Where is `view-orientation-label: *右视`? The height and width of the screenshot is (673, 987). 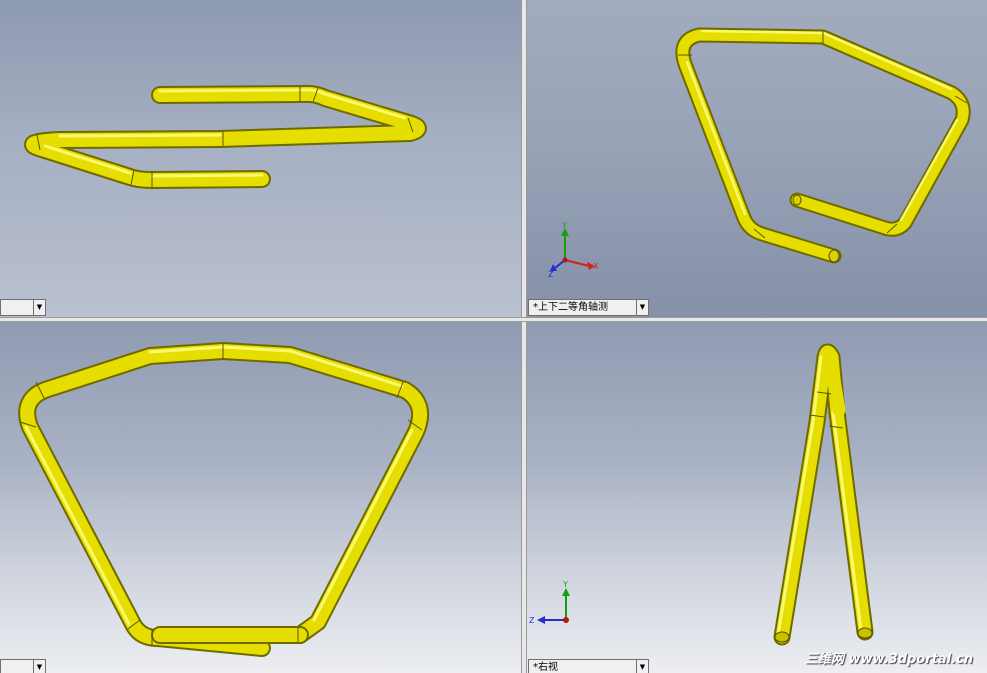
view-orientation-label: *右视 is located at coordinates (545, 667).